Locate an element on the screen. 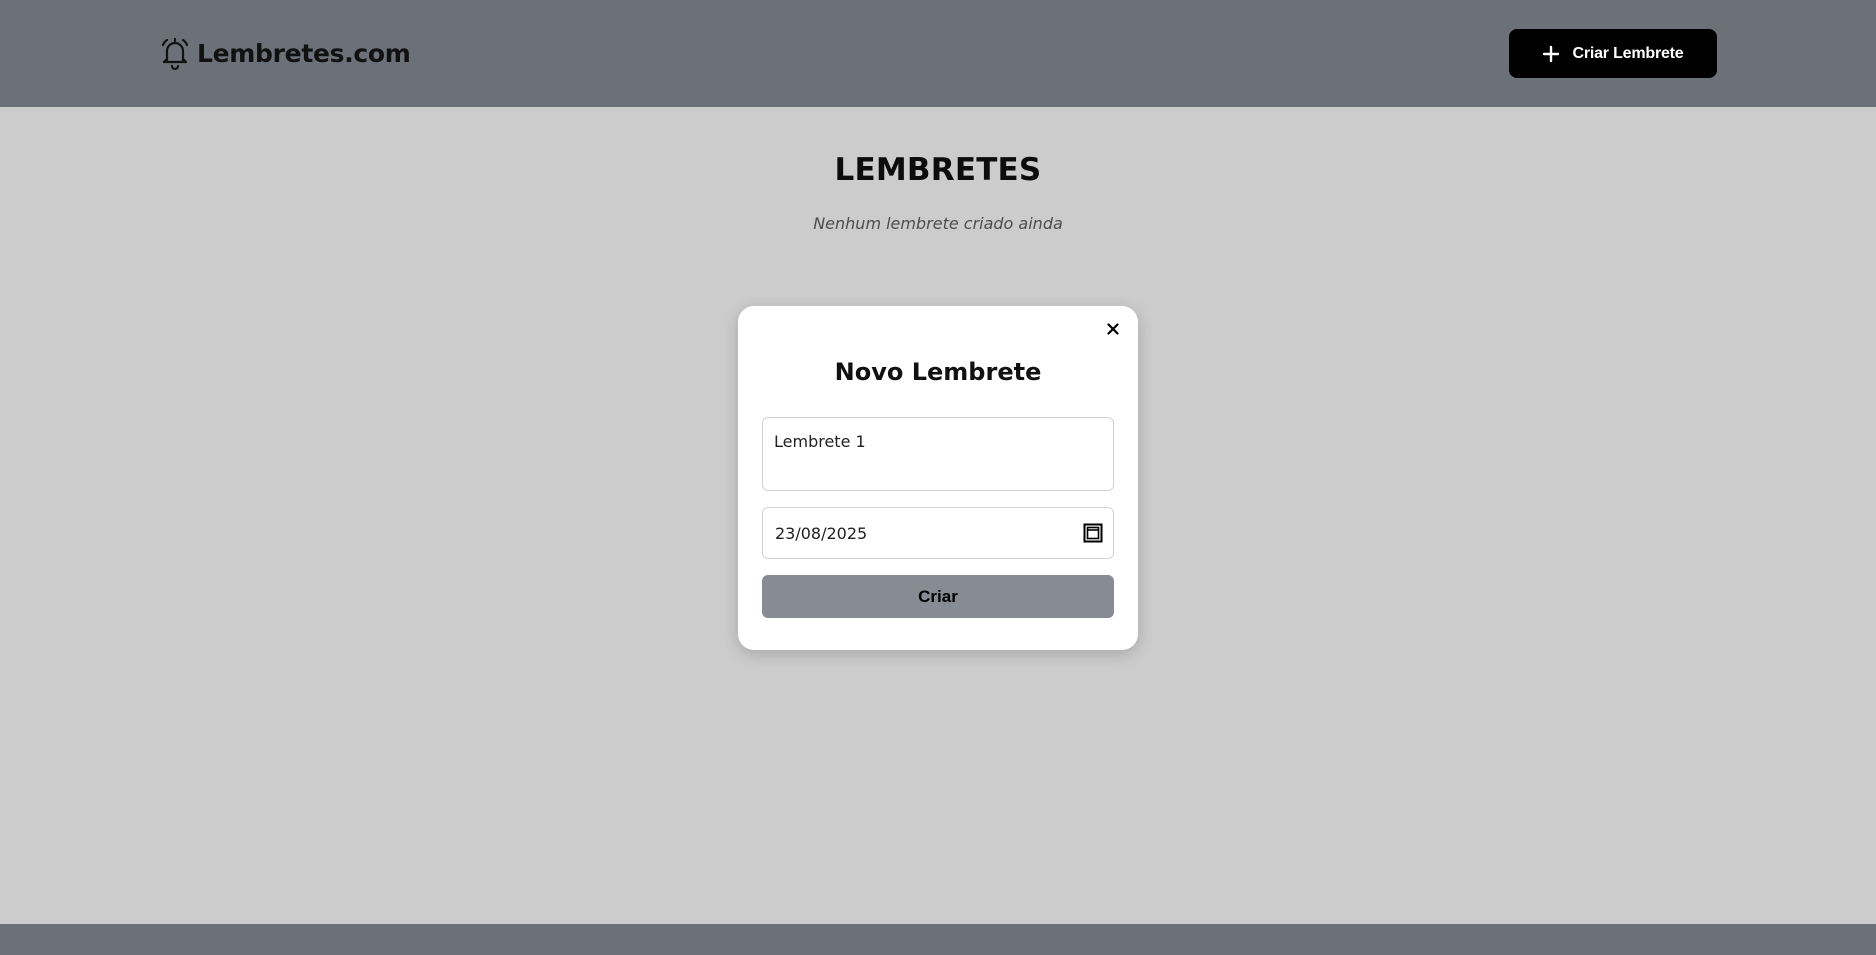 The width and height of the screenshot is (1876, 955). site-logo: Lembretes.com is located at coordinates (285, 53).